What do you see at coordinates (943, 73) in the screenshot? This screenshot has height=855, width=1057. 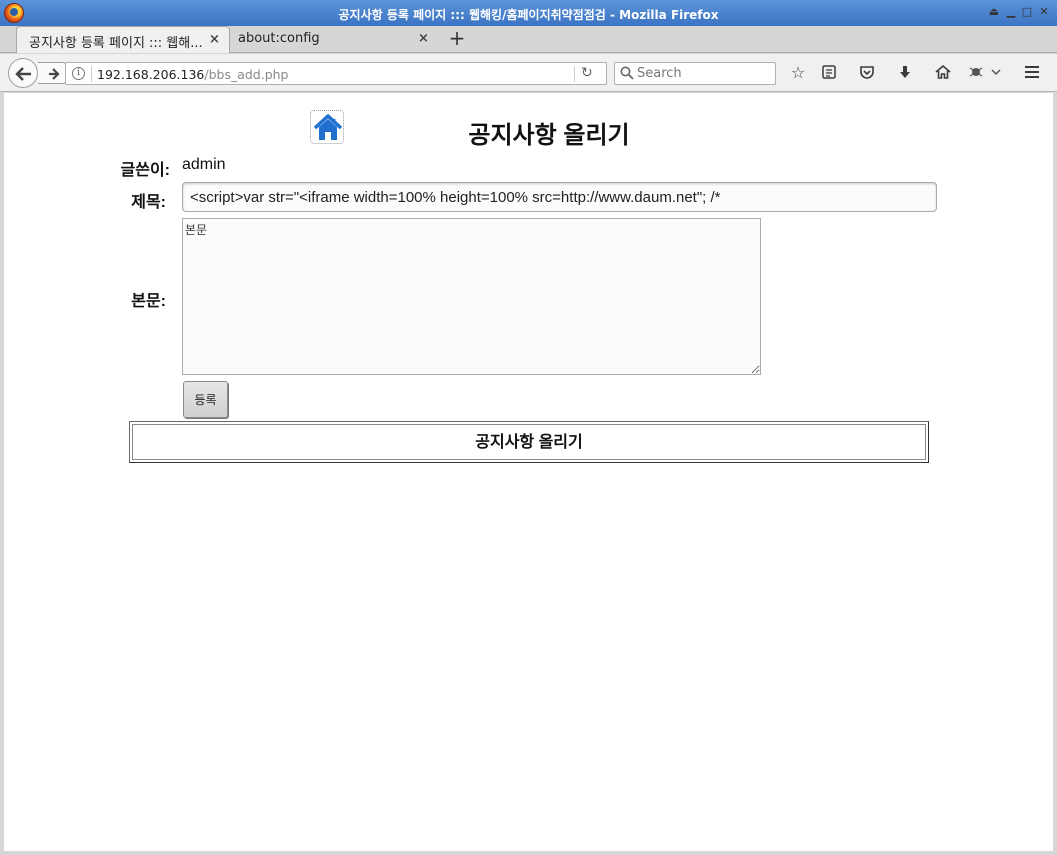 I see `home-toolbar-icon` at bounding box center [943, 73].